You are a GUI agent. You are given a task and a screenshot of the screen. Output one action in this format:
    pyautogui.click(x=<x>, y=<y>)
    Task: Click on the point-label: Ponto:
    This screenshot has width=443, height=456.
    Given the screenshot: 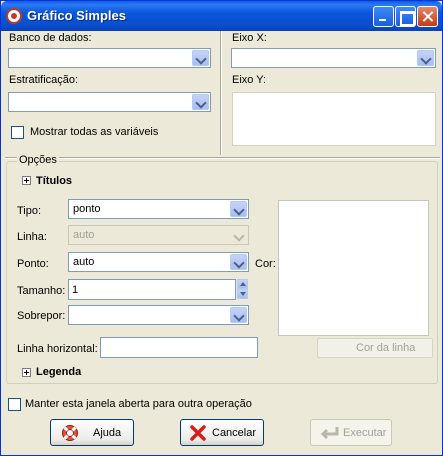 What is the action you would take?
    pyautogui.click(x=33, y=264)
    